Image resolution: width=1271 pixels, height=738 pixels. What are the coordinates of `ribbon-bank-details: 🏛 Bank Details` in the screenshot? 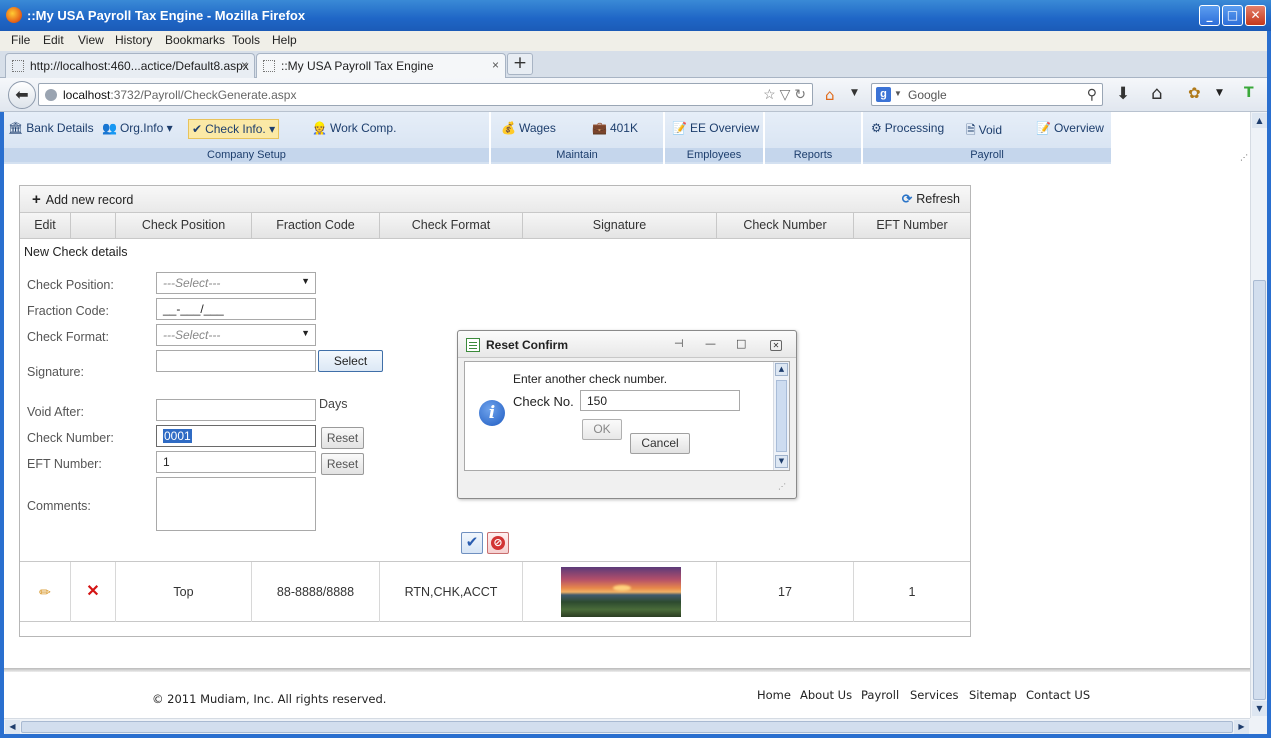 It's located at (51, 128).